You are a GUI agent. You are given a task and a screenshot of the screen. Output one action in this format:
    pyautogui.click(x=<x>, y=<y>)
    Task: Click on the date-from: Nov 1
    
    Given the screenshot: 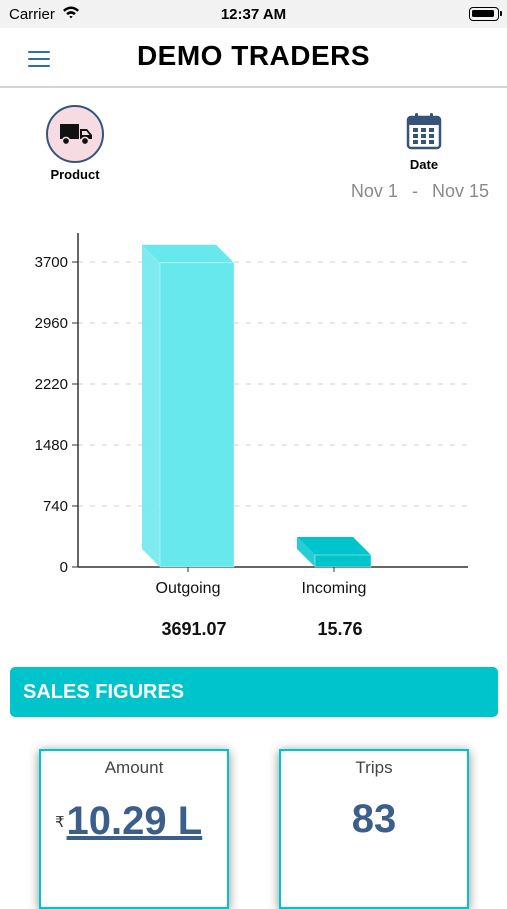 What is the action you would take?
    pyautogui.click(x=374, y=191)
    